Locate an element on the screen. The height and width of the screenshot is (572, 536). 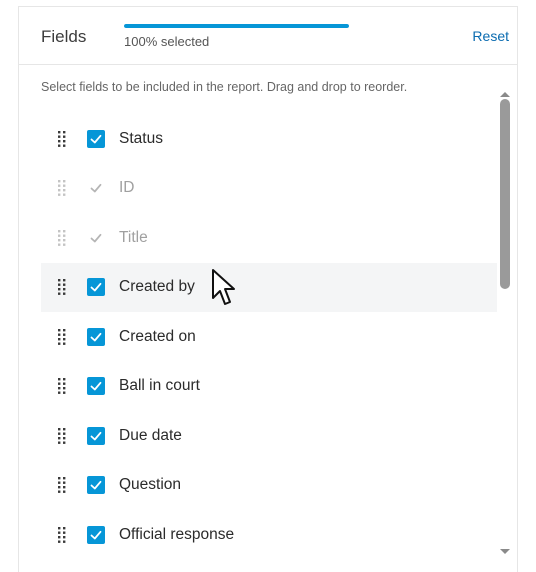
field-row: Due date is located at coordinates (269, 436).